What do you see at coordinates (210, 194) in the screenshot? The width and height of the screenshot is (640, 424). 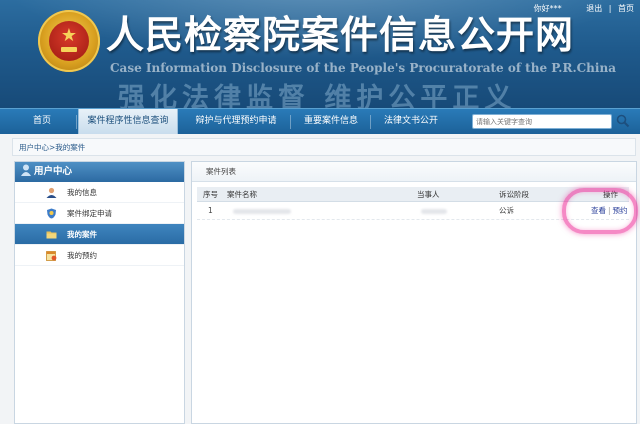 I see `column-header-index: 序号` at bounding box center [210, 194].